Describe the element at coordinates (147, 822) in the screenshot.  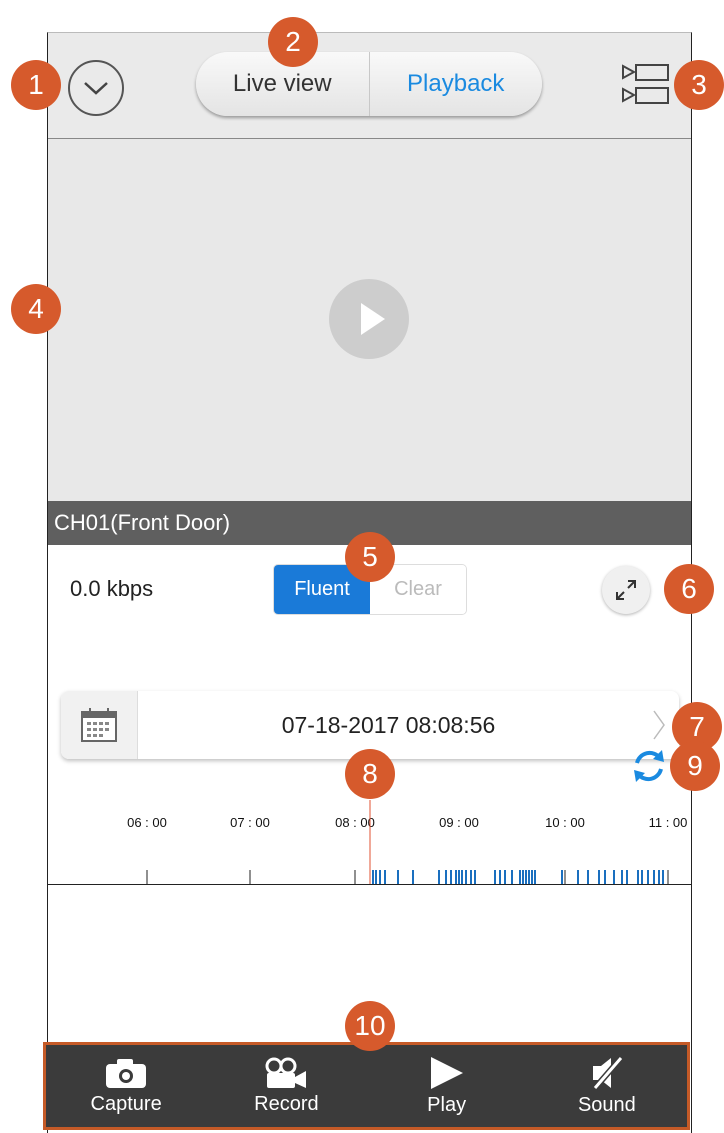
I see `timeline-tick-label: 06 : 00` at that location.